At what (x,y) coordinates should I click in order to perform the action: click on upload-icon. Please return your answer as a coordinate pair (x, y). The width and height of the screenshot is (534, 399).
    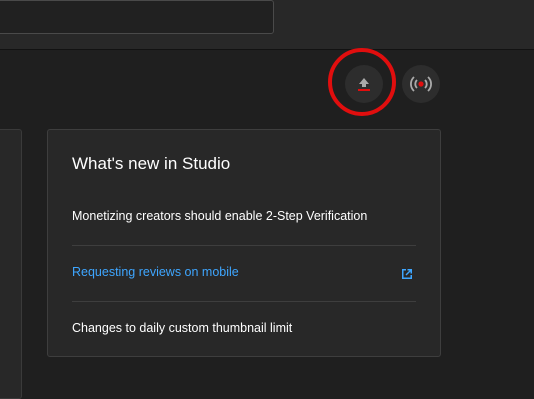
    Looking at the image, I should click on (364, 84).